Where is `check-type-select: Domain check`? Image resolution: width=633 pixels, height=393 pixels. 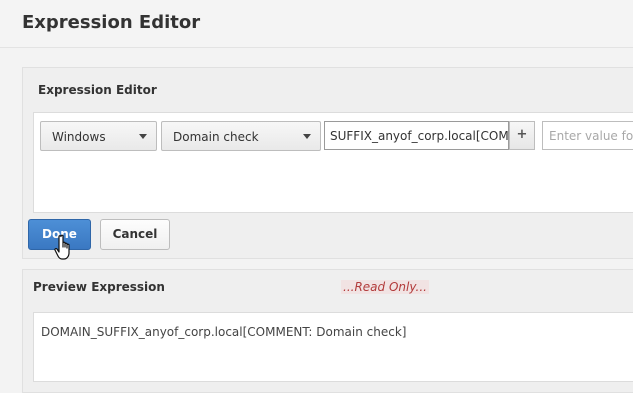
check-type-select: Domain check is located at coordinates (241, 136).